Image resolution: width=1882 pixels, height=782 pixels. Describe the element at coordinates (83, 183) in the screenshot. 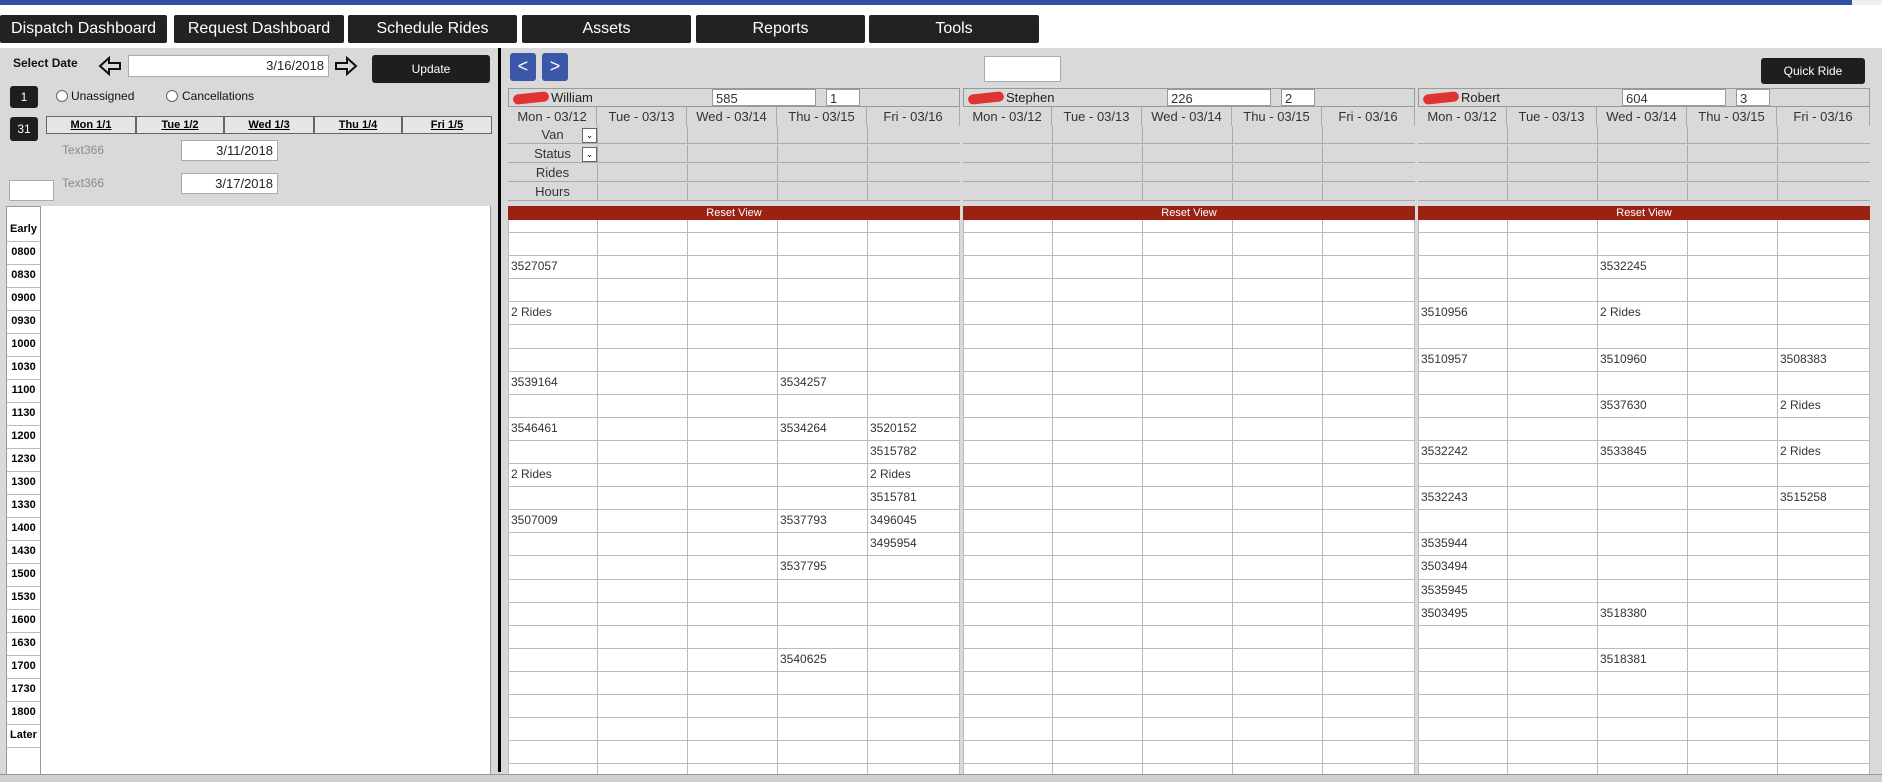

I see `text366-label-b: Text366` at that location.